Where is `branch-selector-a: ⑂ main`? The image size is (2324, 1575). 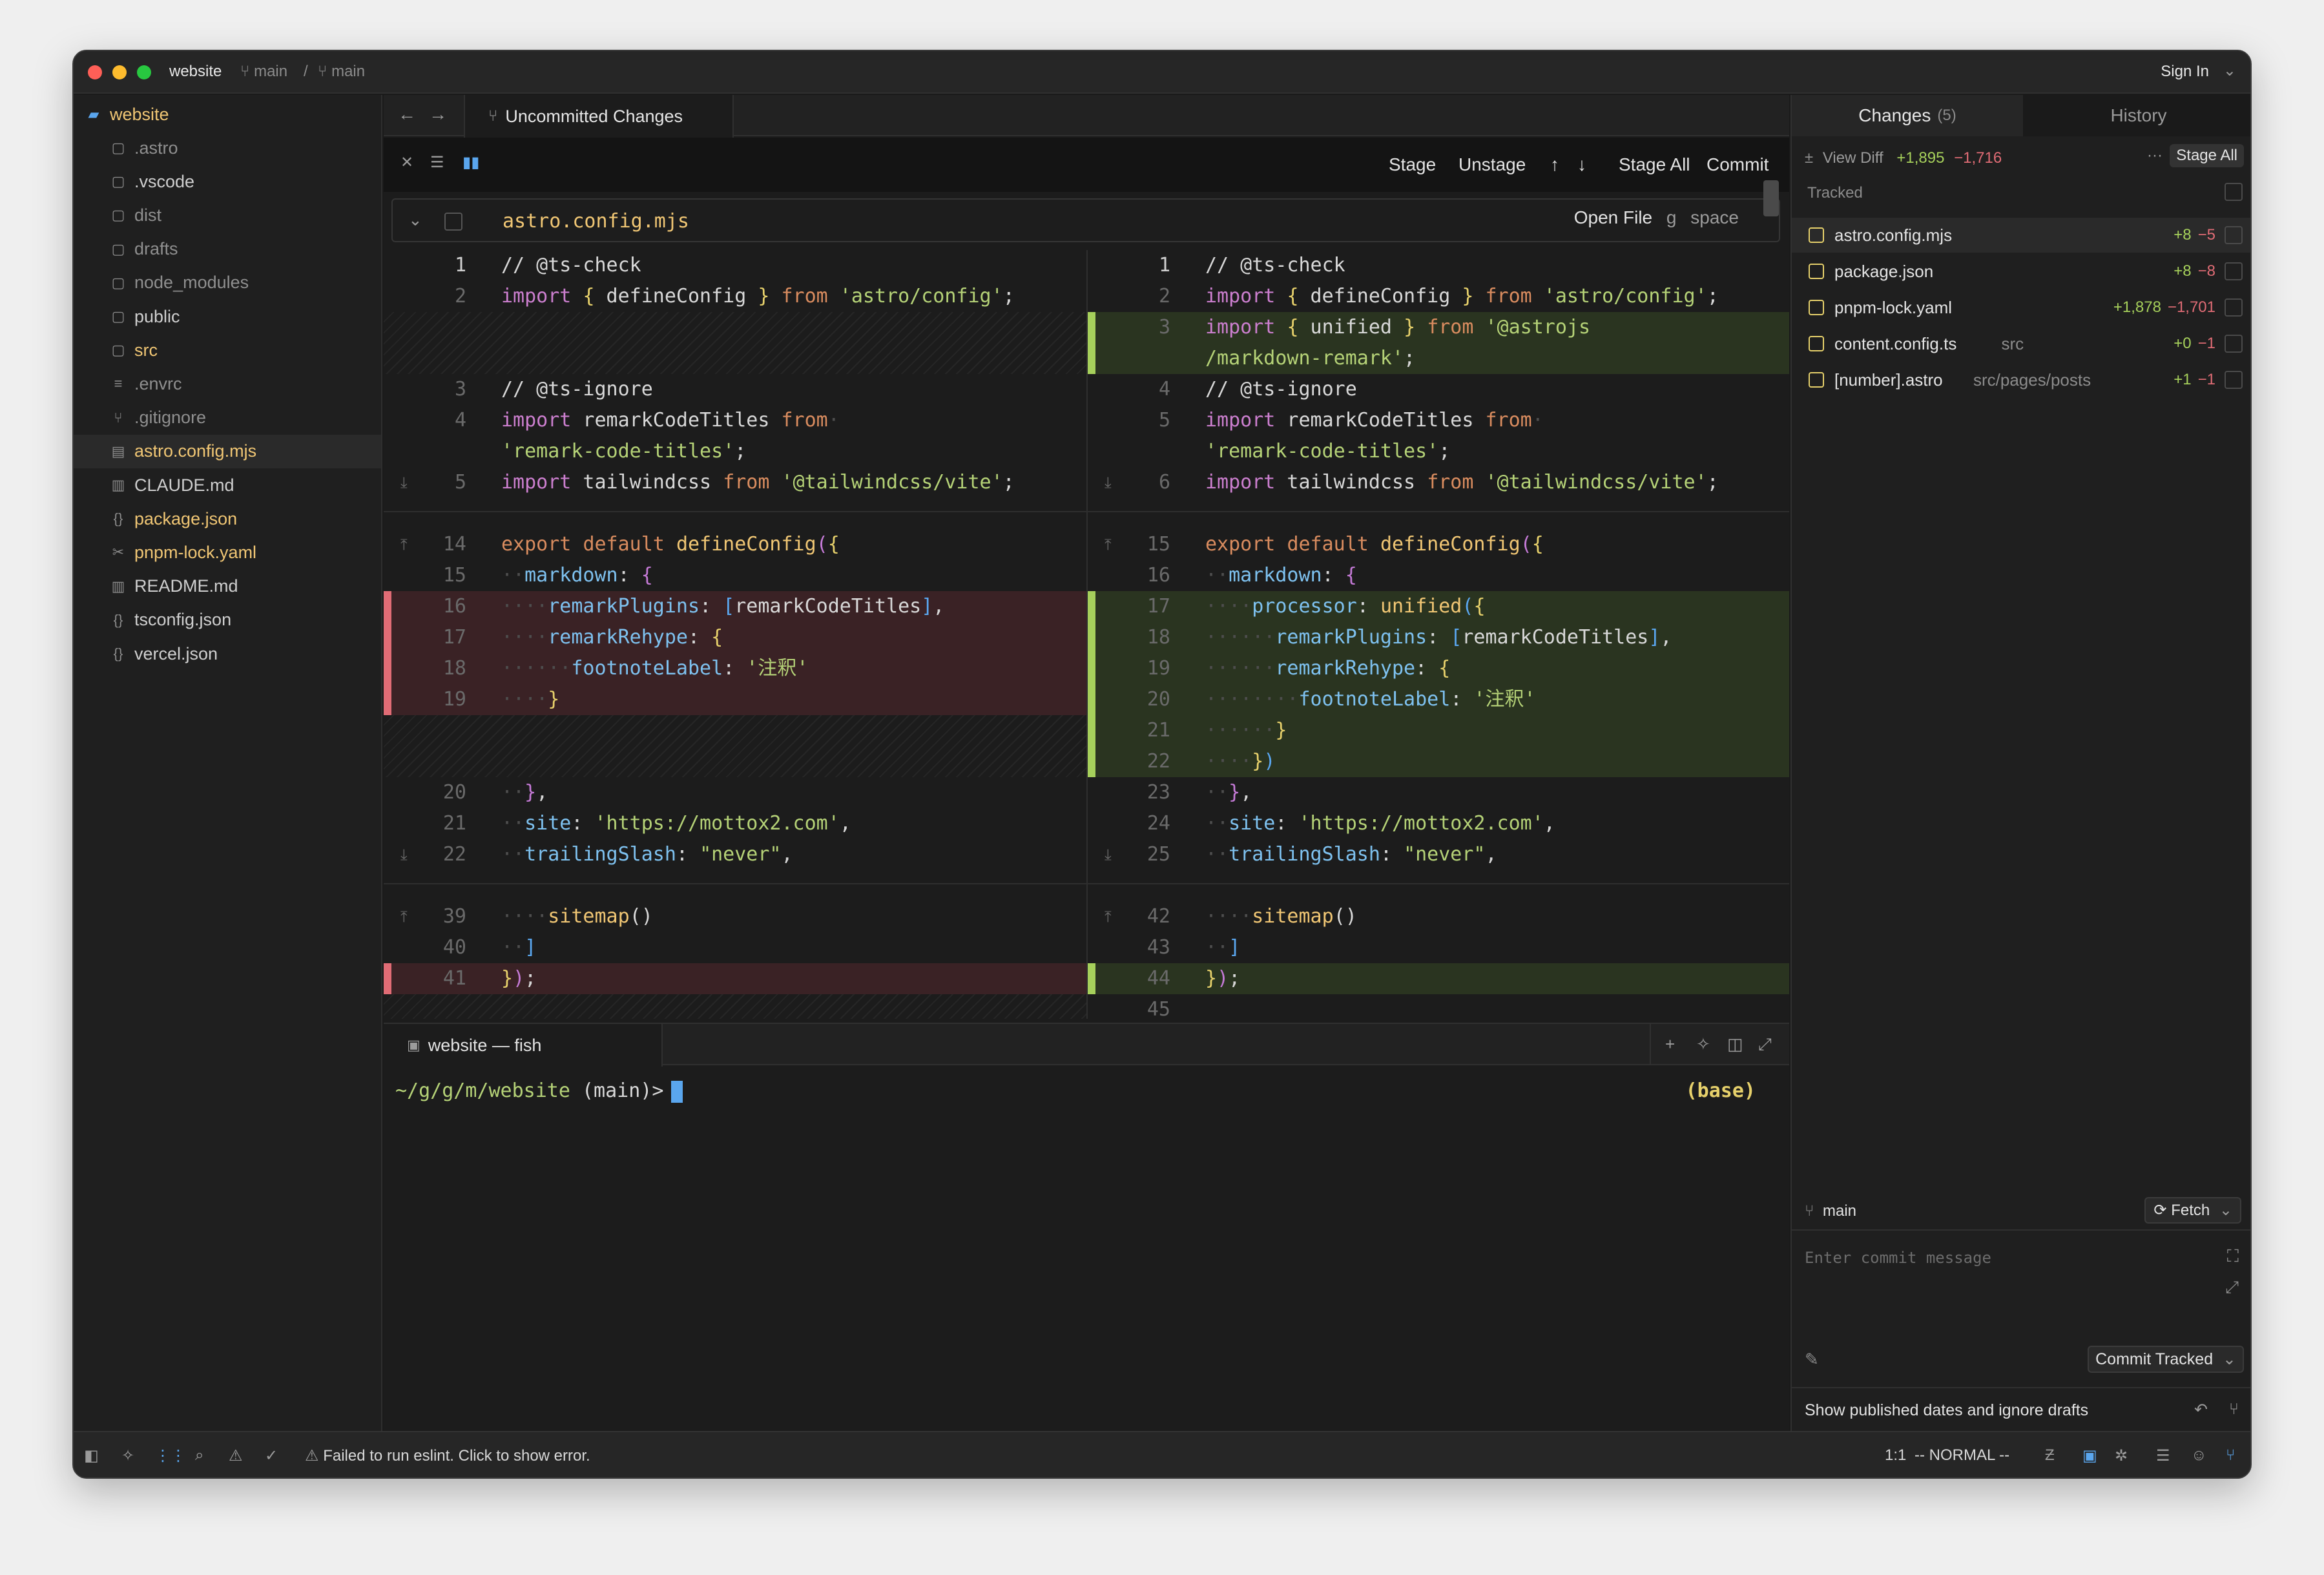 branch-selector-a: ⑂ main is located at coordinates (263, 72).